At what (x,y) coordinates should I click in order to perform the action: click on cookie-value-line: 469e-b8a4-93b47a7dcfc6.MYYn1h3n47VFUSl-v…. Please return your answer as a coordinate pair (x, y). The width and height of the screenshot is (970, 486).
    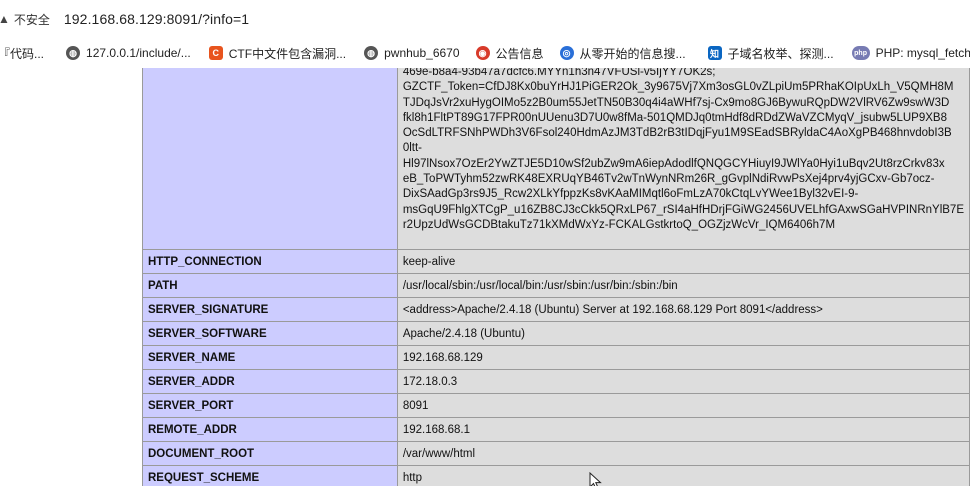
    Looking at the image, I should click on (559, 73).